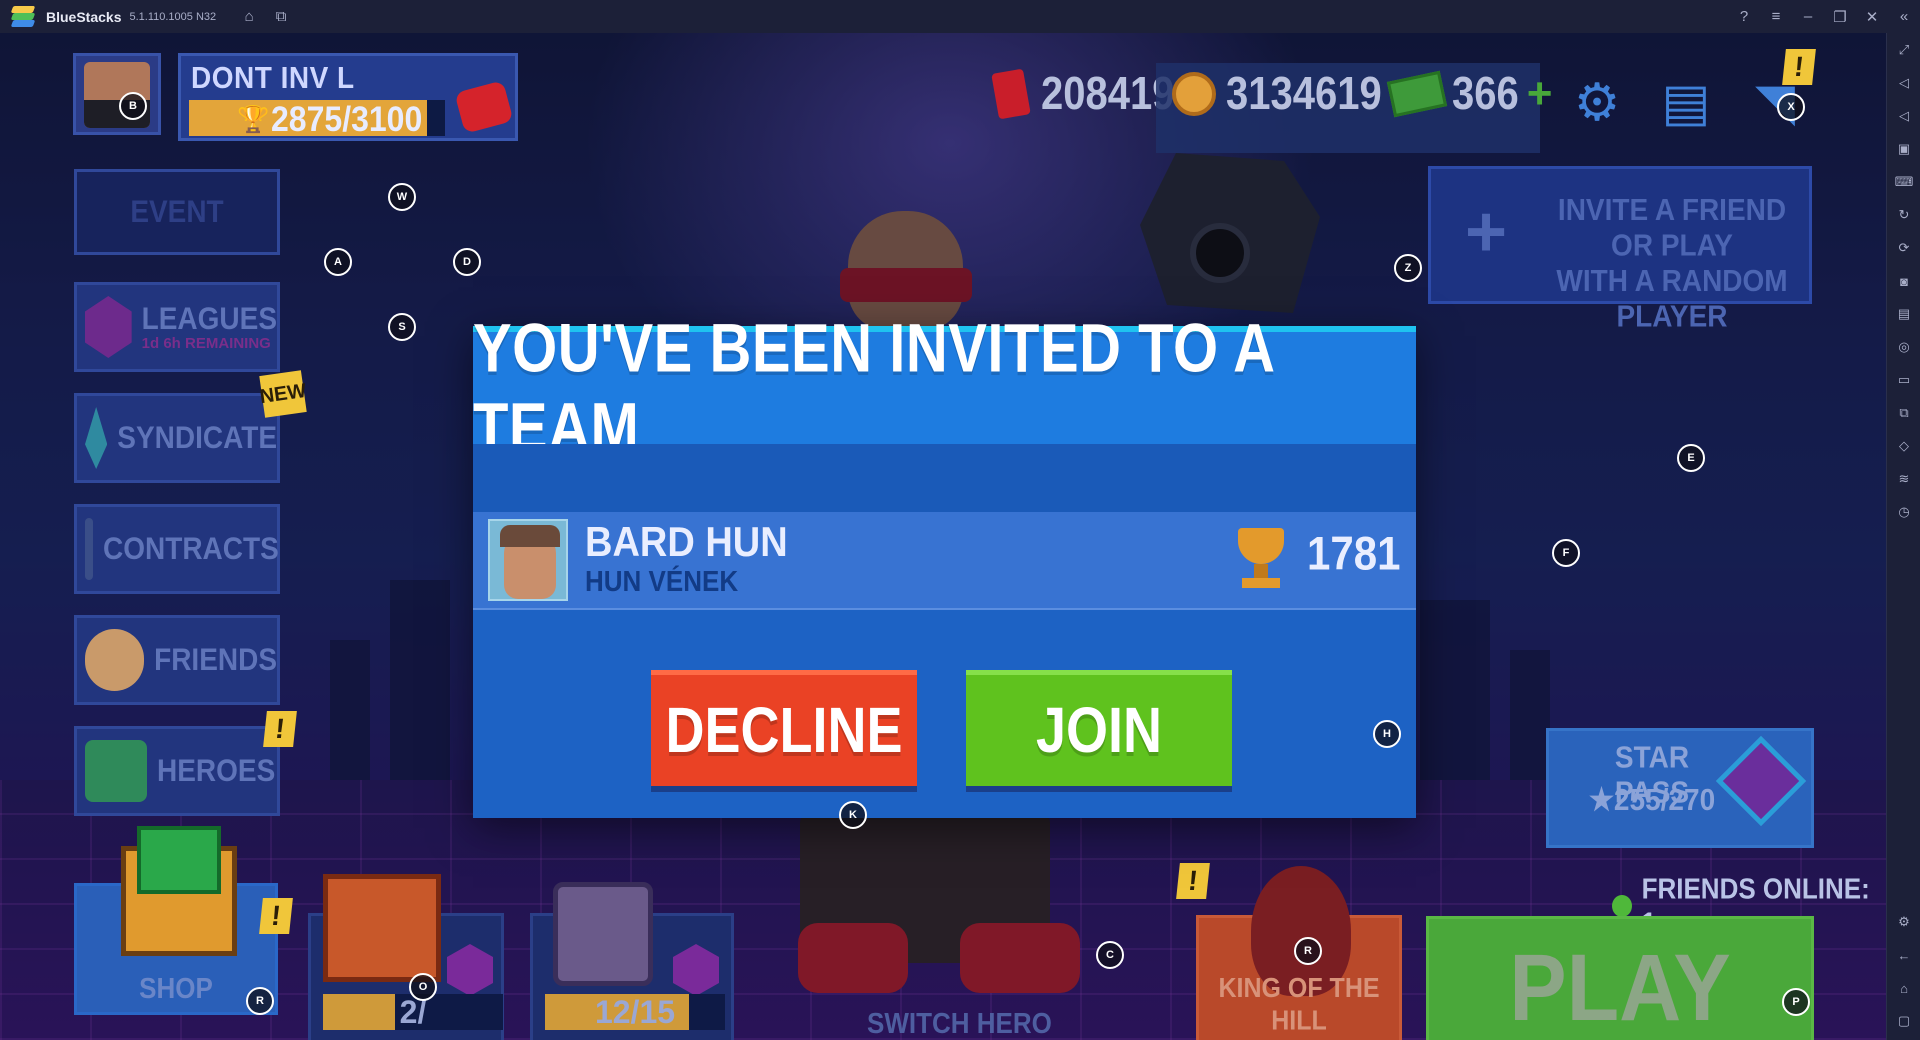  Describe the element at coordinates (179, 860) in the screenshot. I see `shop-sign-icon` at that location.